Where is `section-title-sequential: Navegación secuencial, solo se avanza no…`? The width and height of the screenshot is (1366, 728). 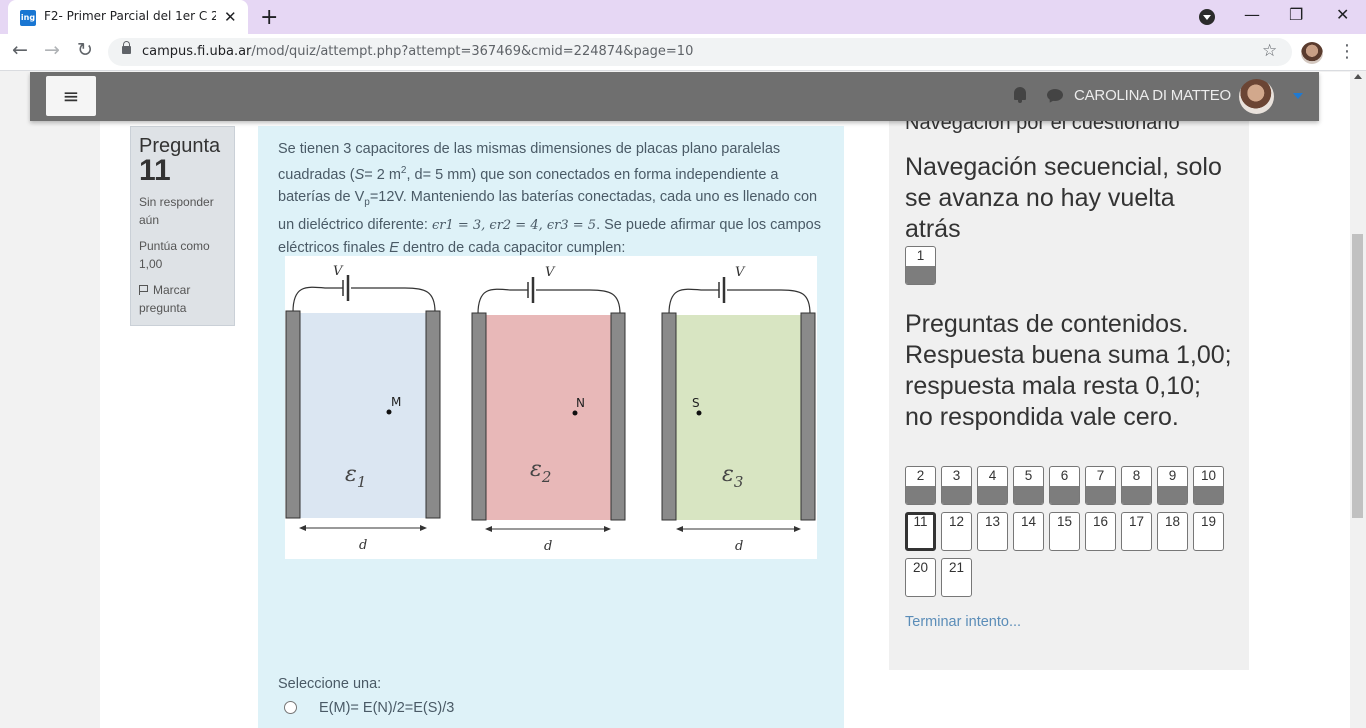
section-title-sequential: Navegación secuencial, solo se avanza no… is located at coordinates (1063, 198).